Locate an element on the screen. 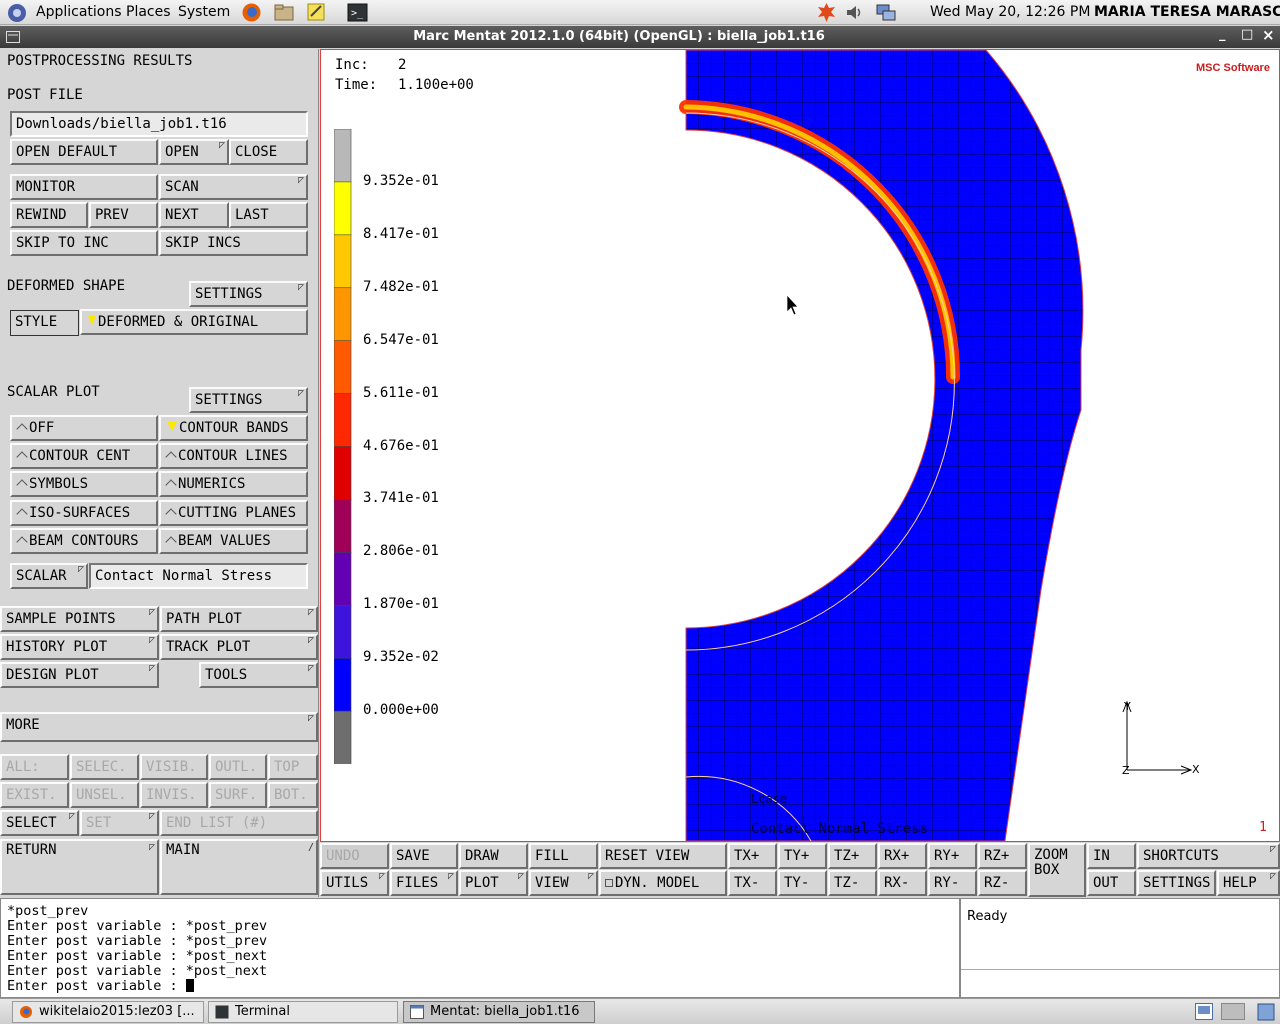 Image resolution: width=1280 pixels, height=1024 pixels. rz-minus-button: RZ- is located at coordinates (1002, 883).